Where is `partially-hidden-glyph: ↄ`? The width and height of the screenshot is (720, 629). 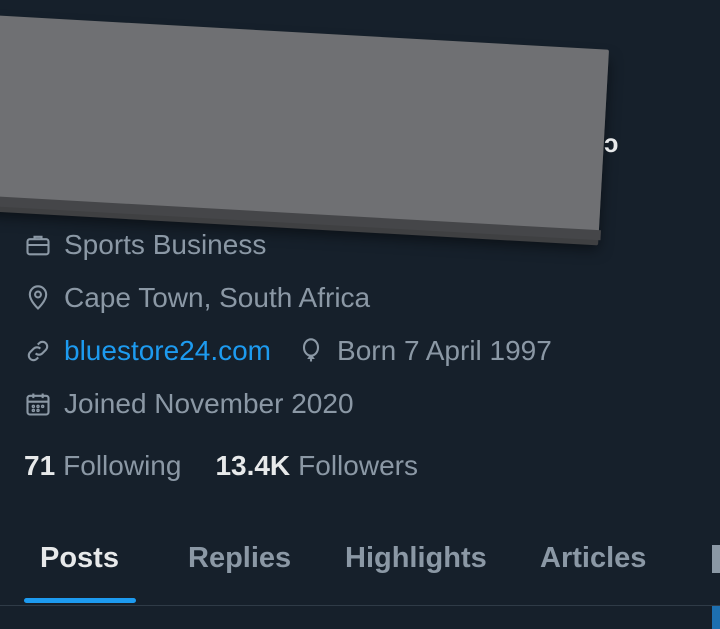 partially-hidden-glyph: ↄ is located at coordinates (611, 143).